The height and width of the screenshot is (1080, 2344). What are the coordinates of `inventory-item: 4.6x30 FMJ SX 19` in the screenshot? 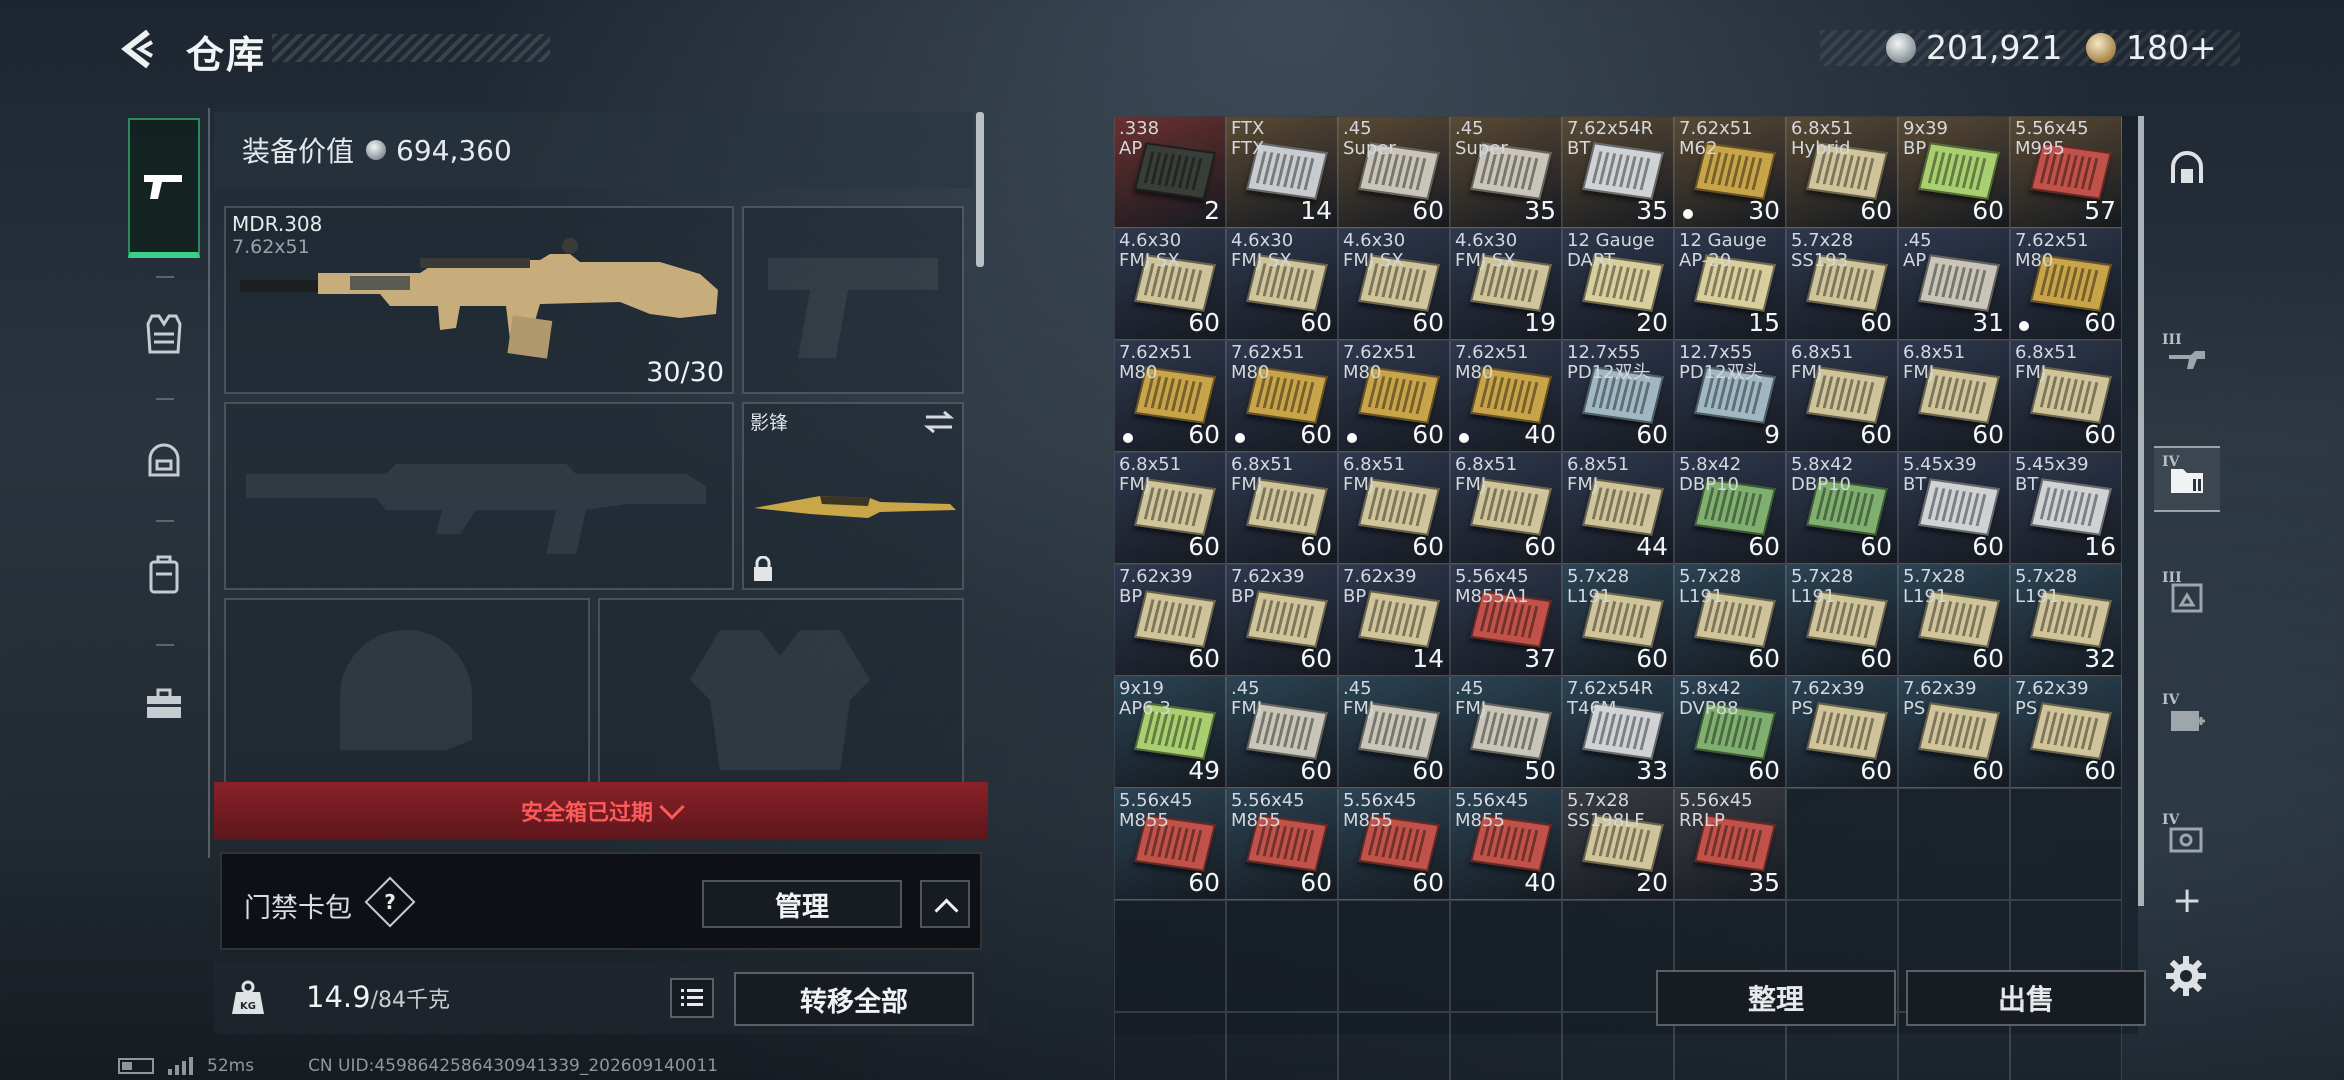 It's located at (1506, 284).